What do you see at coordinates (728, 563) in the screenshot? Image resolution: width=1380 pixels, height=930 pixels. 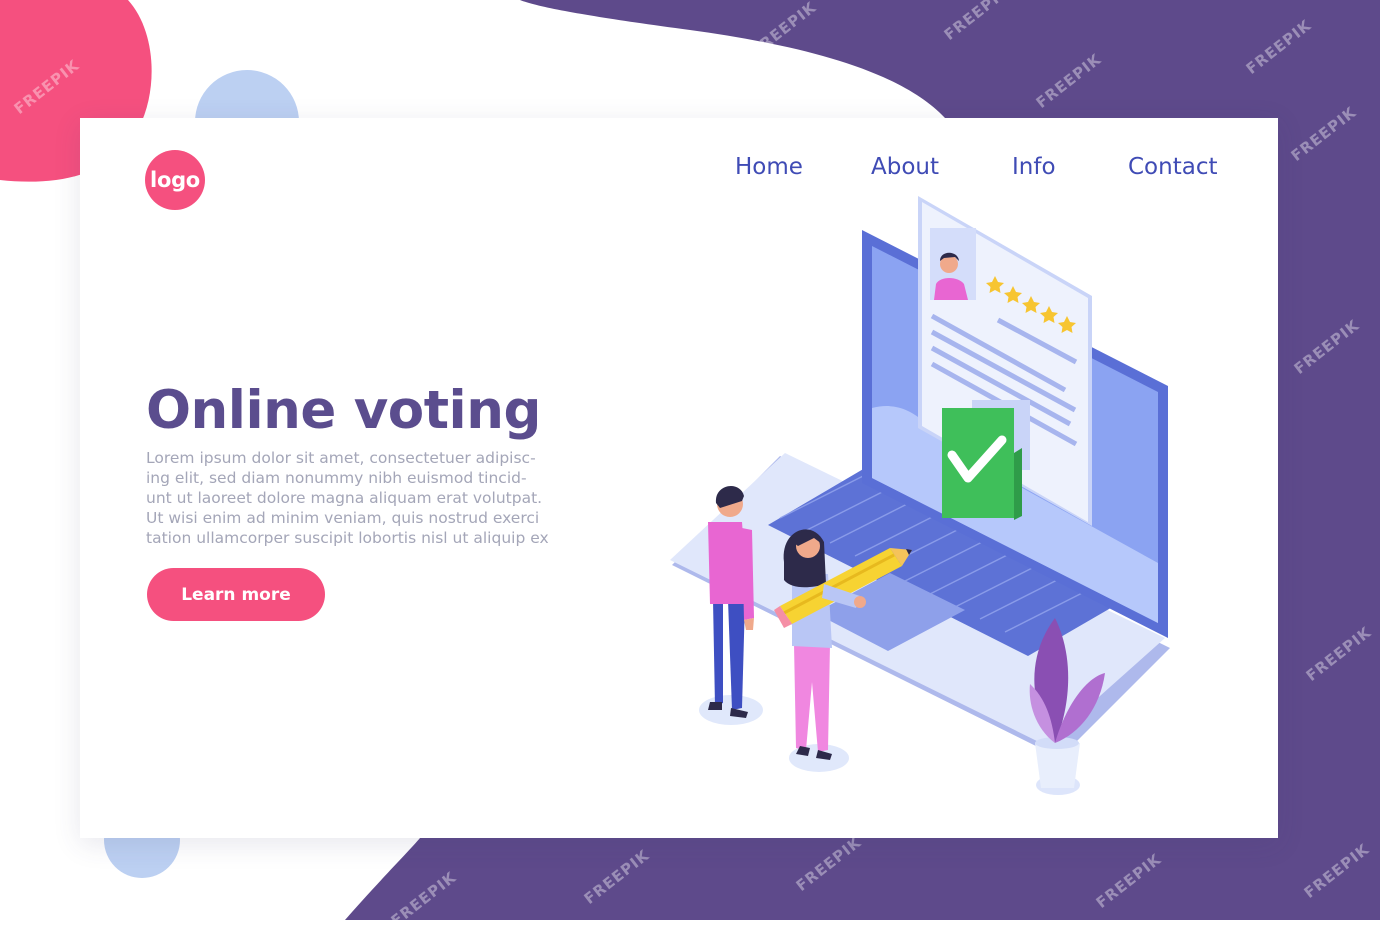 I see `man-torso` at bounding box center [728, 563].